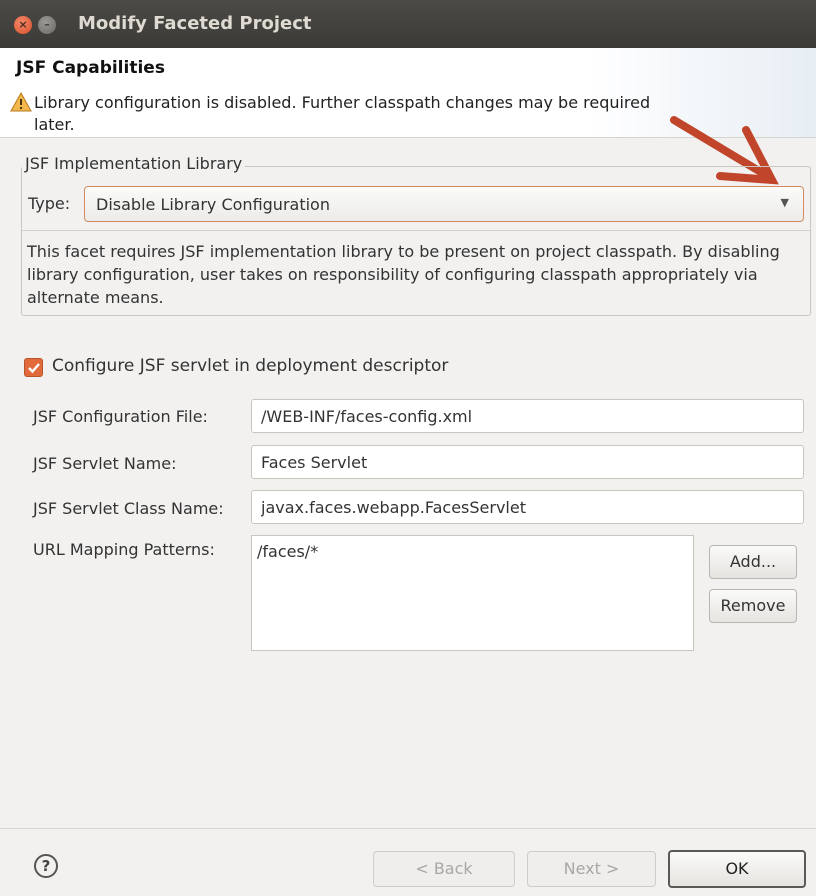 Image resolution: width=816 pixels, height=896 pixels. Describe the element at coordinates (21, 102) in the screenshot. I see `warning-icon` at that location.